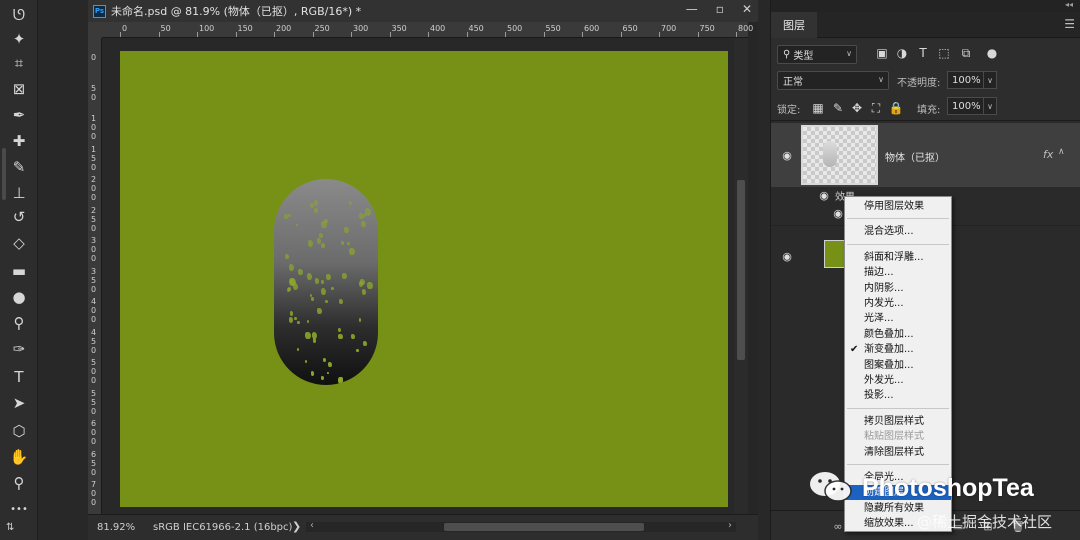 Image resolution: width=1080 pixels, height=540 pixels. Describe the element at coordinates (1061, 152) in the screenshot. I see `collapse-effects-icon: ∧` at that location.